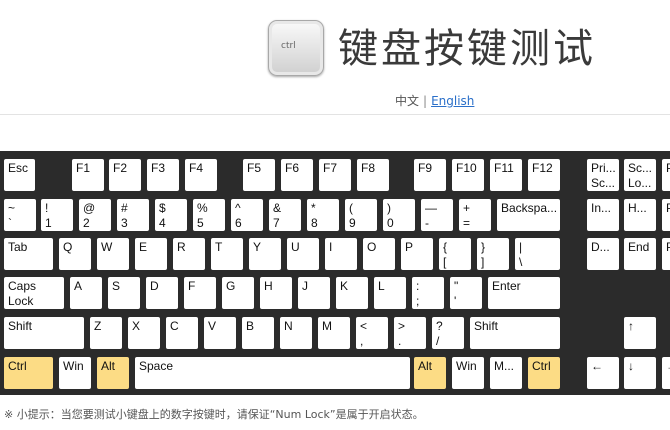  What do you see at coordinates (640, 254) in the screenshot?
I see `key-end: End` at bounding box center [640, 254].